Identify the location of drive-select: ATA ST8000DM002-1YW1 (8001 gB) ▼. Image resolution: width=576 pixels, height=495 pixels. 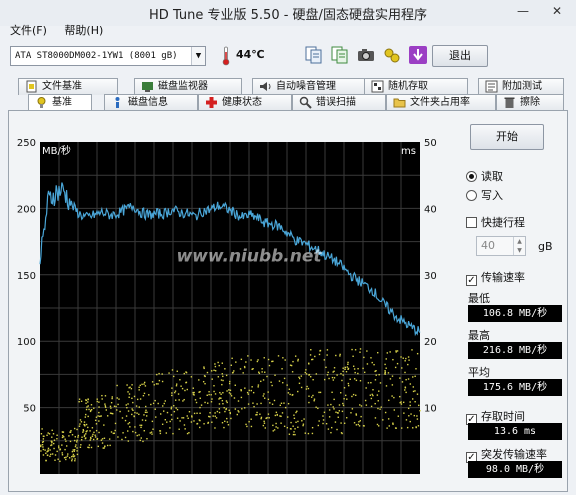
(108, 56).